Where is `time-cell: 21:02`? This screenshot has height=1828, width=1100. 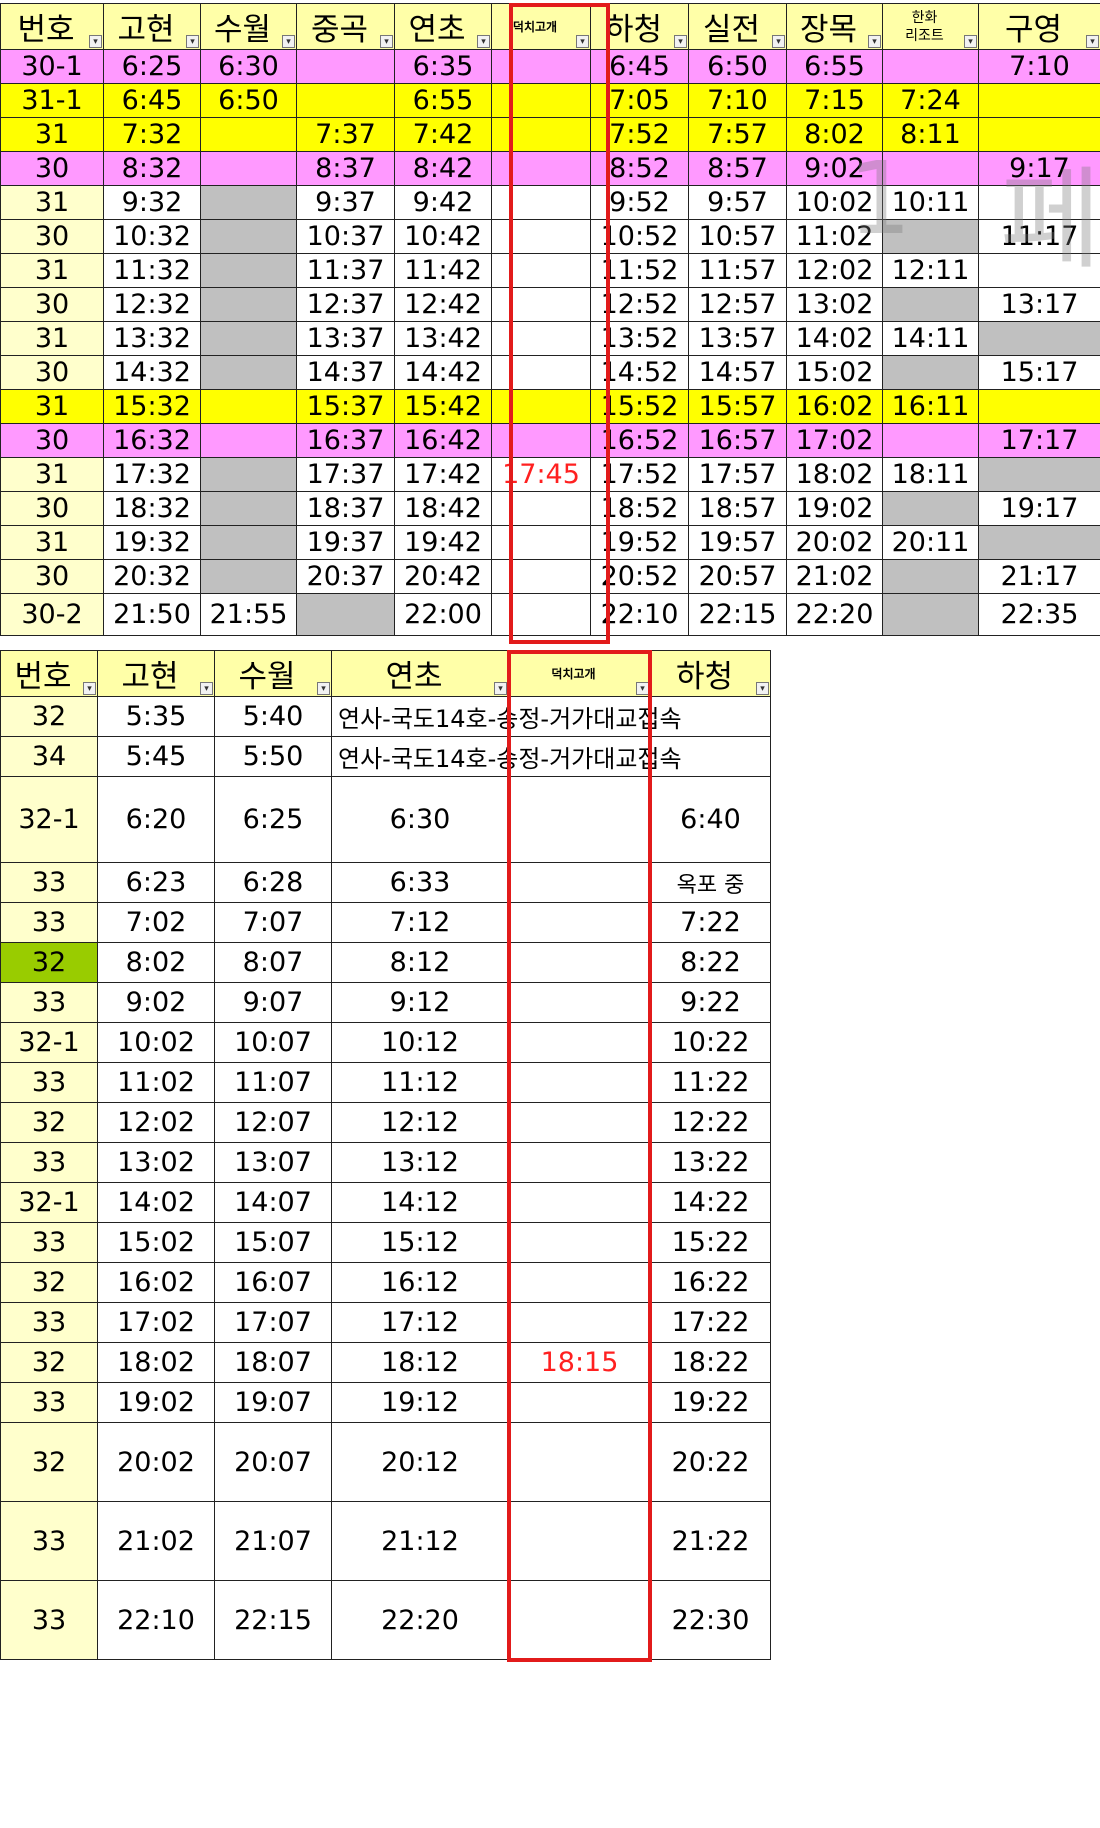 time-cell: 21:02 is located at coordinates (156, 1541).